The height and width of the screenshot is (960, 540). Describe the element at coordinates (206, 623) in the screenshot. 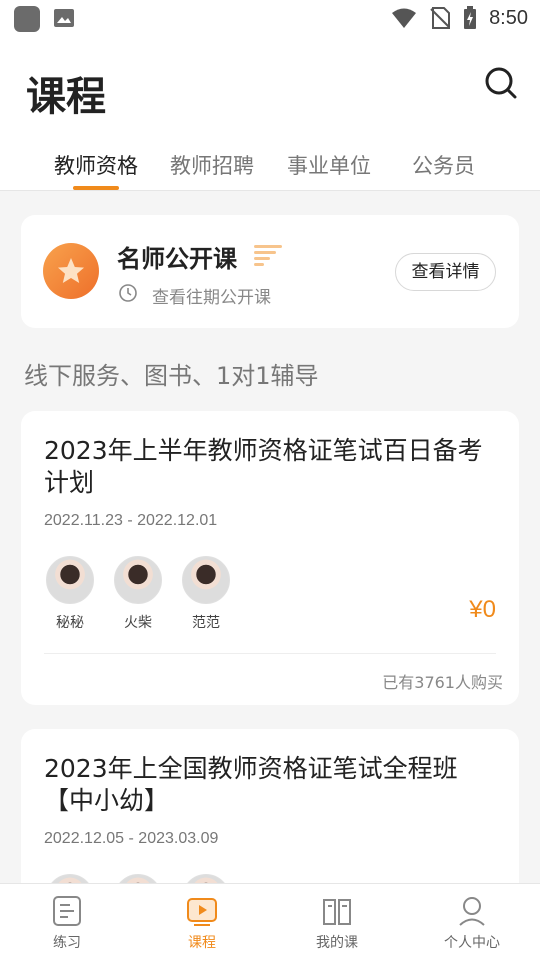

I see `teacher-name: 范范` at that location.